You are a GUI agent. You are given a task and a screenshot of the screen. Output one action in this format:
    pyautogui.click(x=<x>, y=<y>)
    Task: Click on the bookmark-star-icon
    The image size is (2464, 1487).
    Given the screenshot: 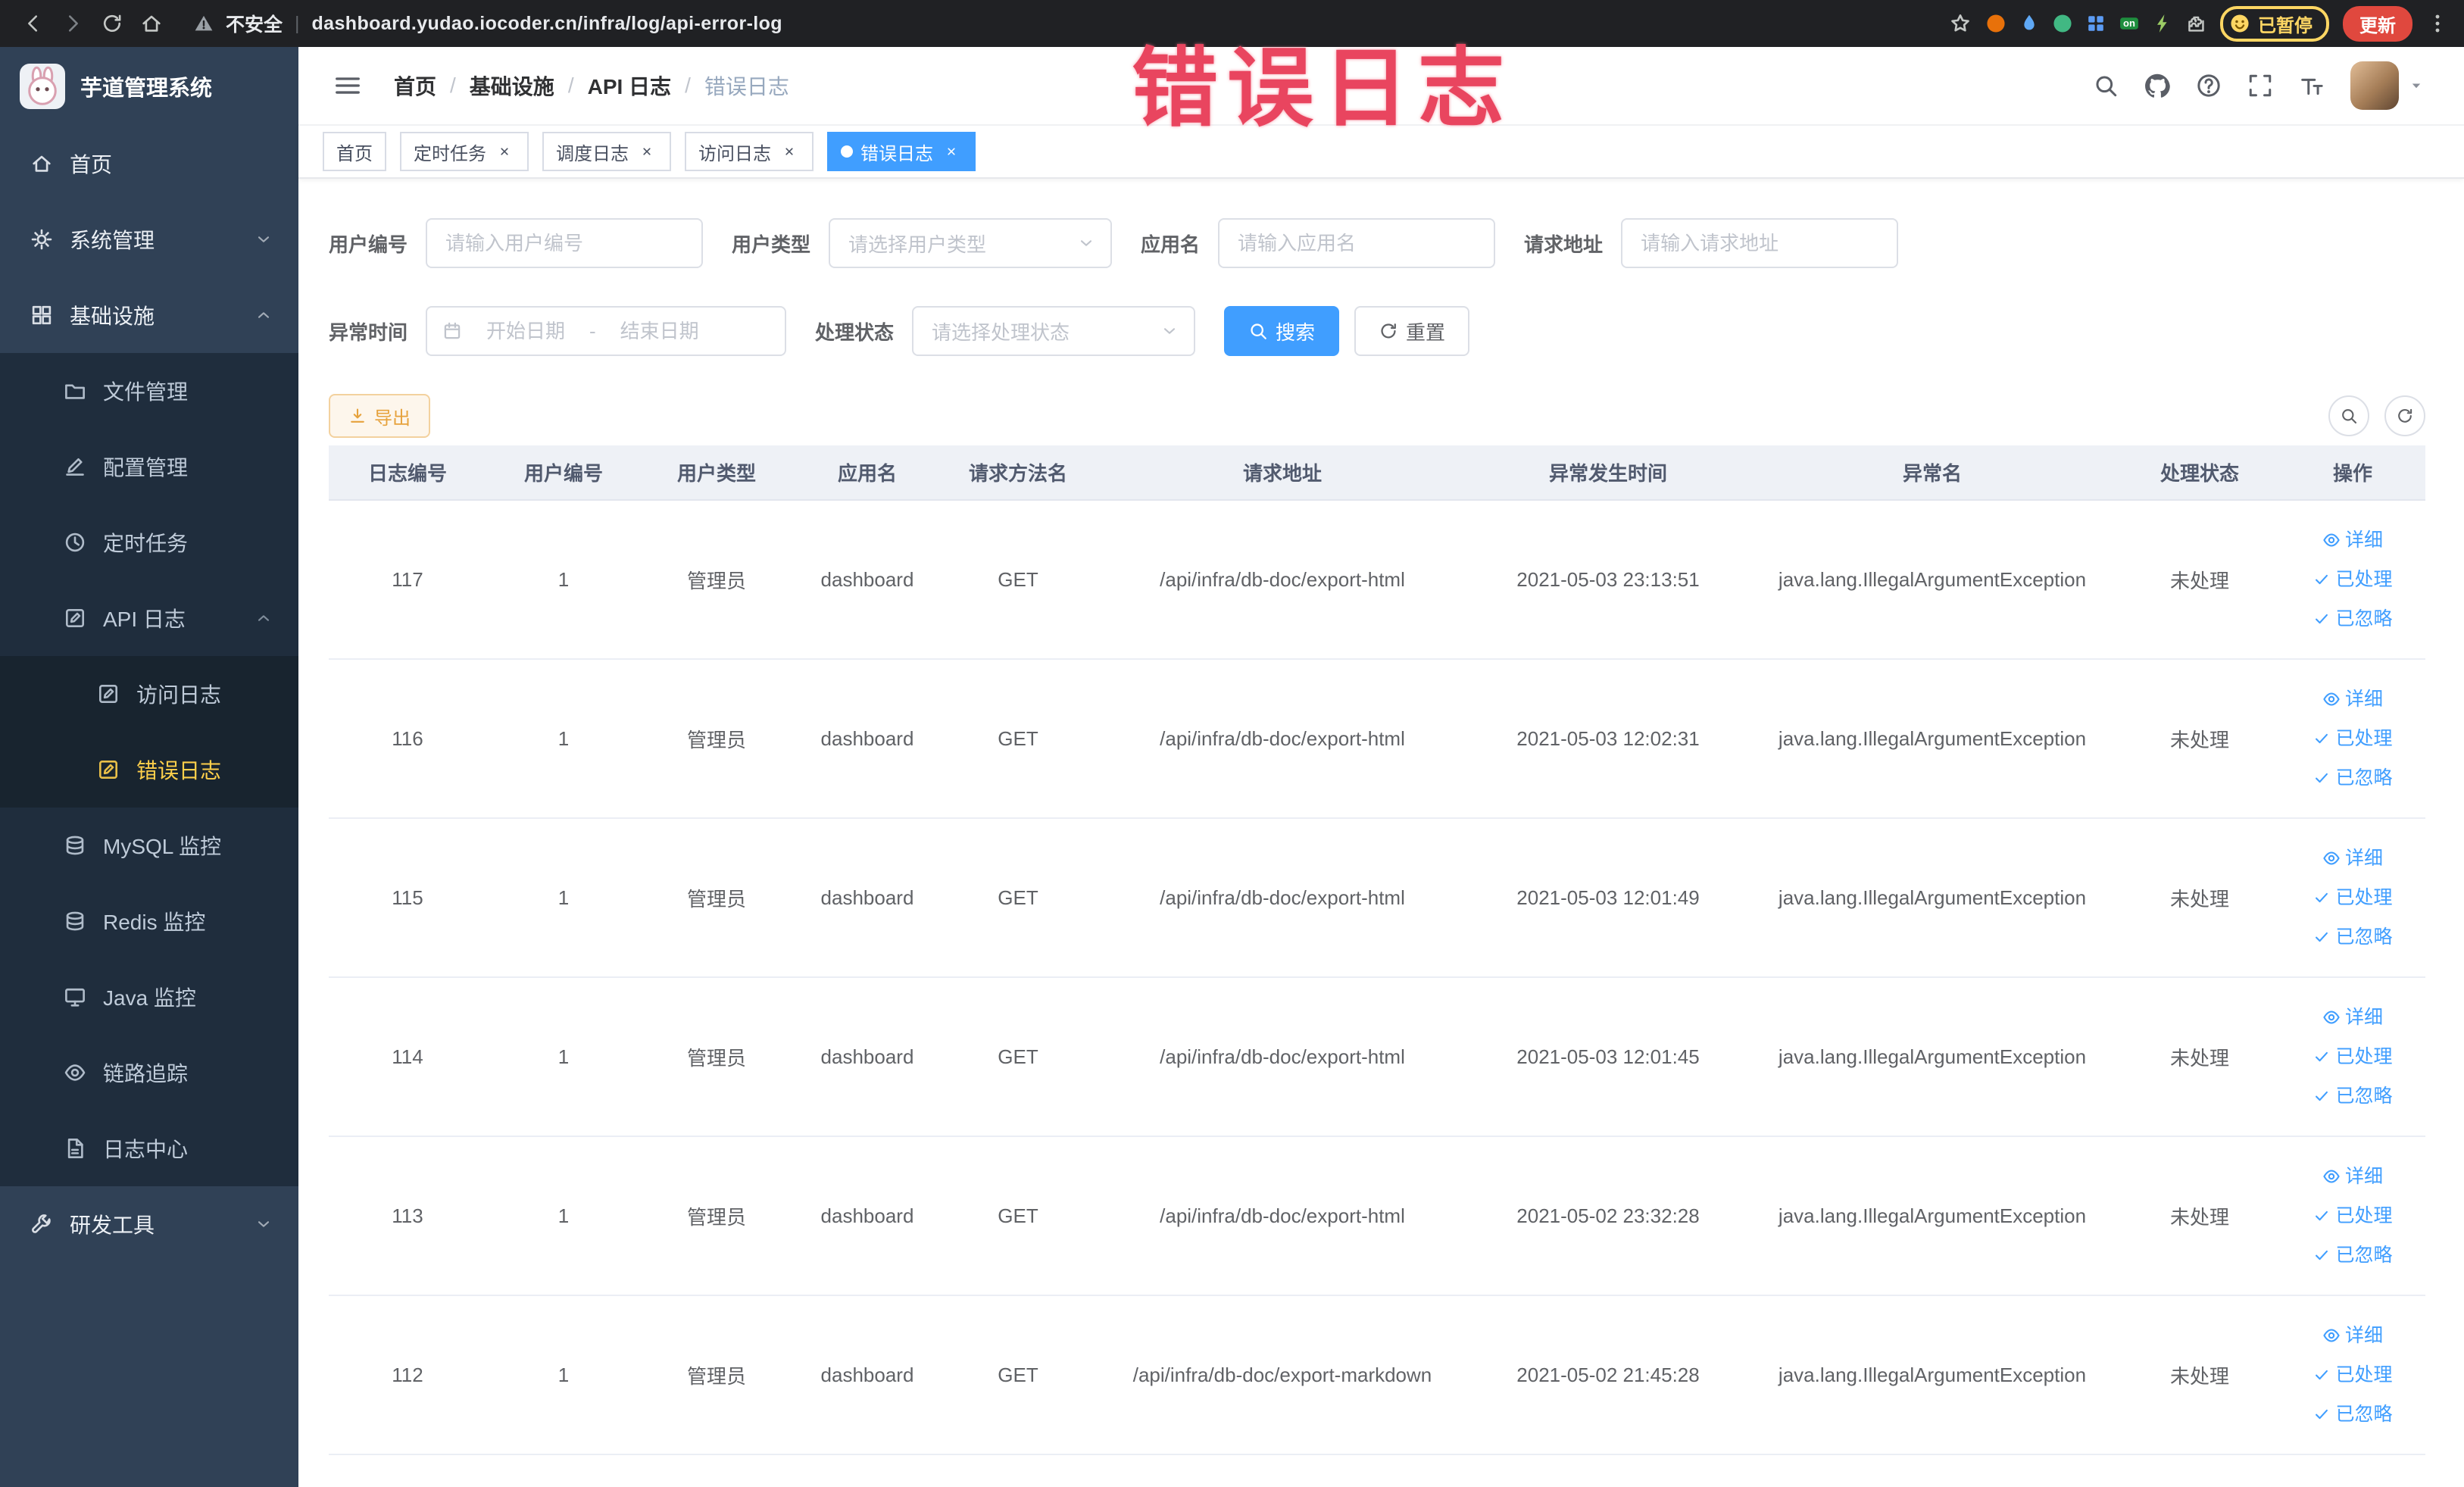 What is the action you would take?
    pyautogui.click(x=1960, y=23)
    